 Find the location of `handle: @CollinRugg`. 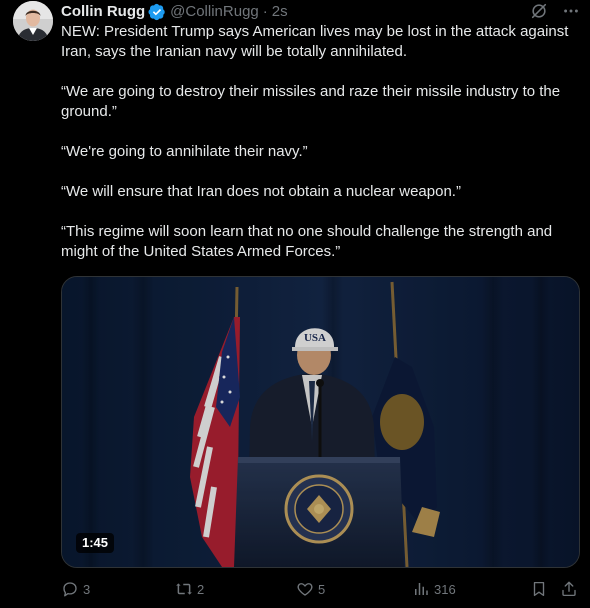

handle: @CollinRugg is located at coordinates (214, 12).